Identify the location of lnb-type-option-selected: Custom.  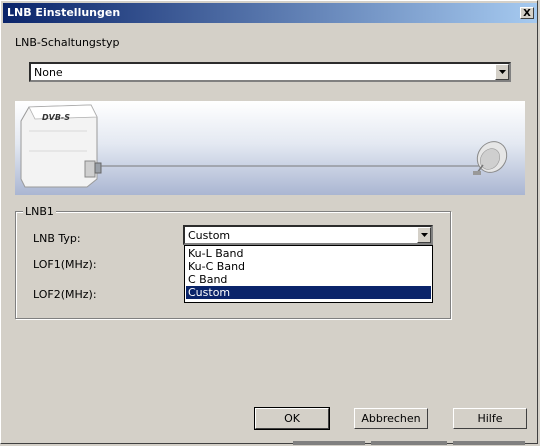
(308, 292).